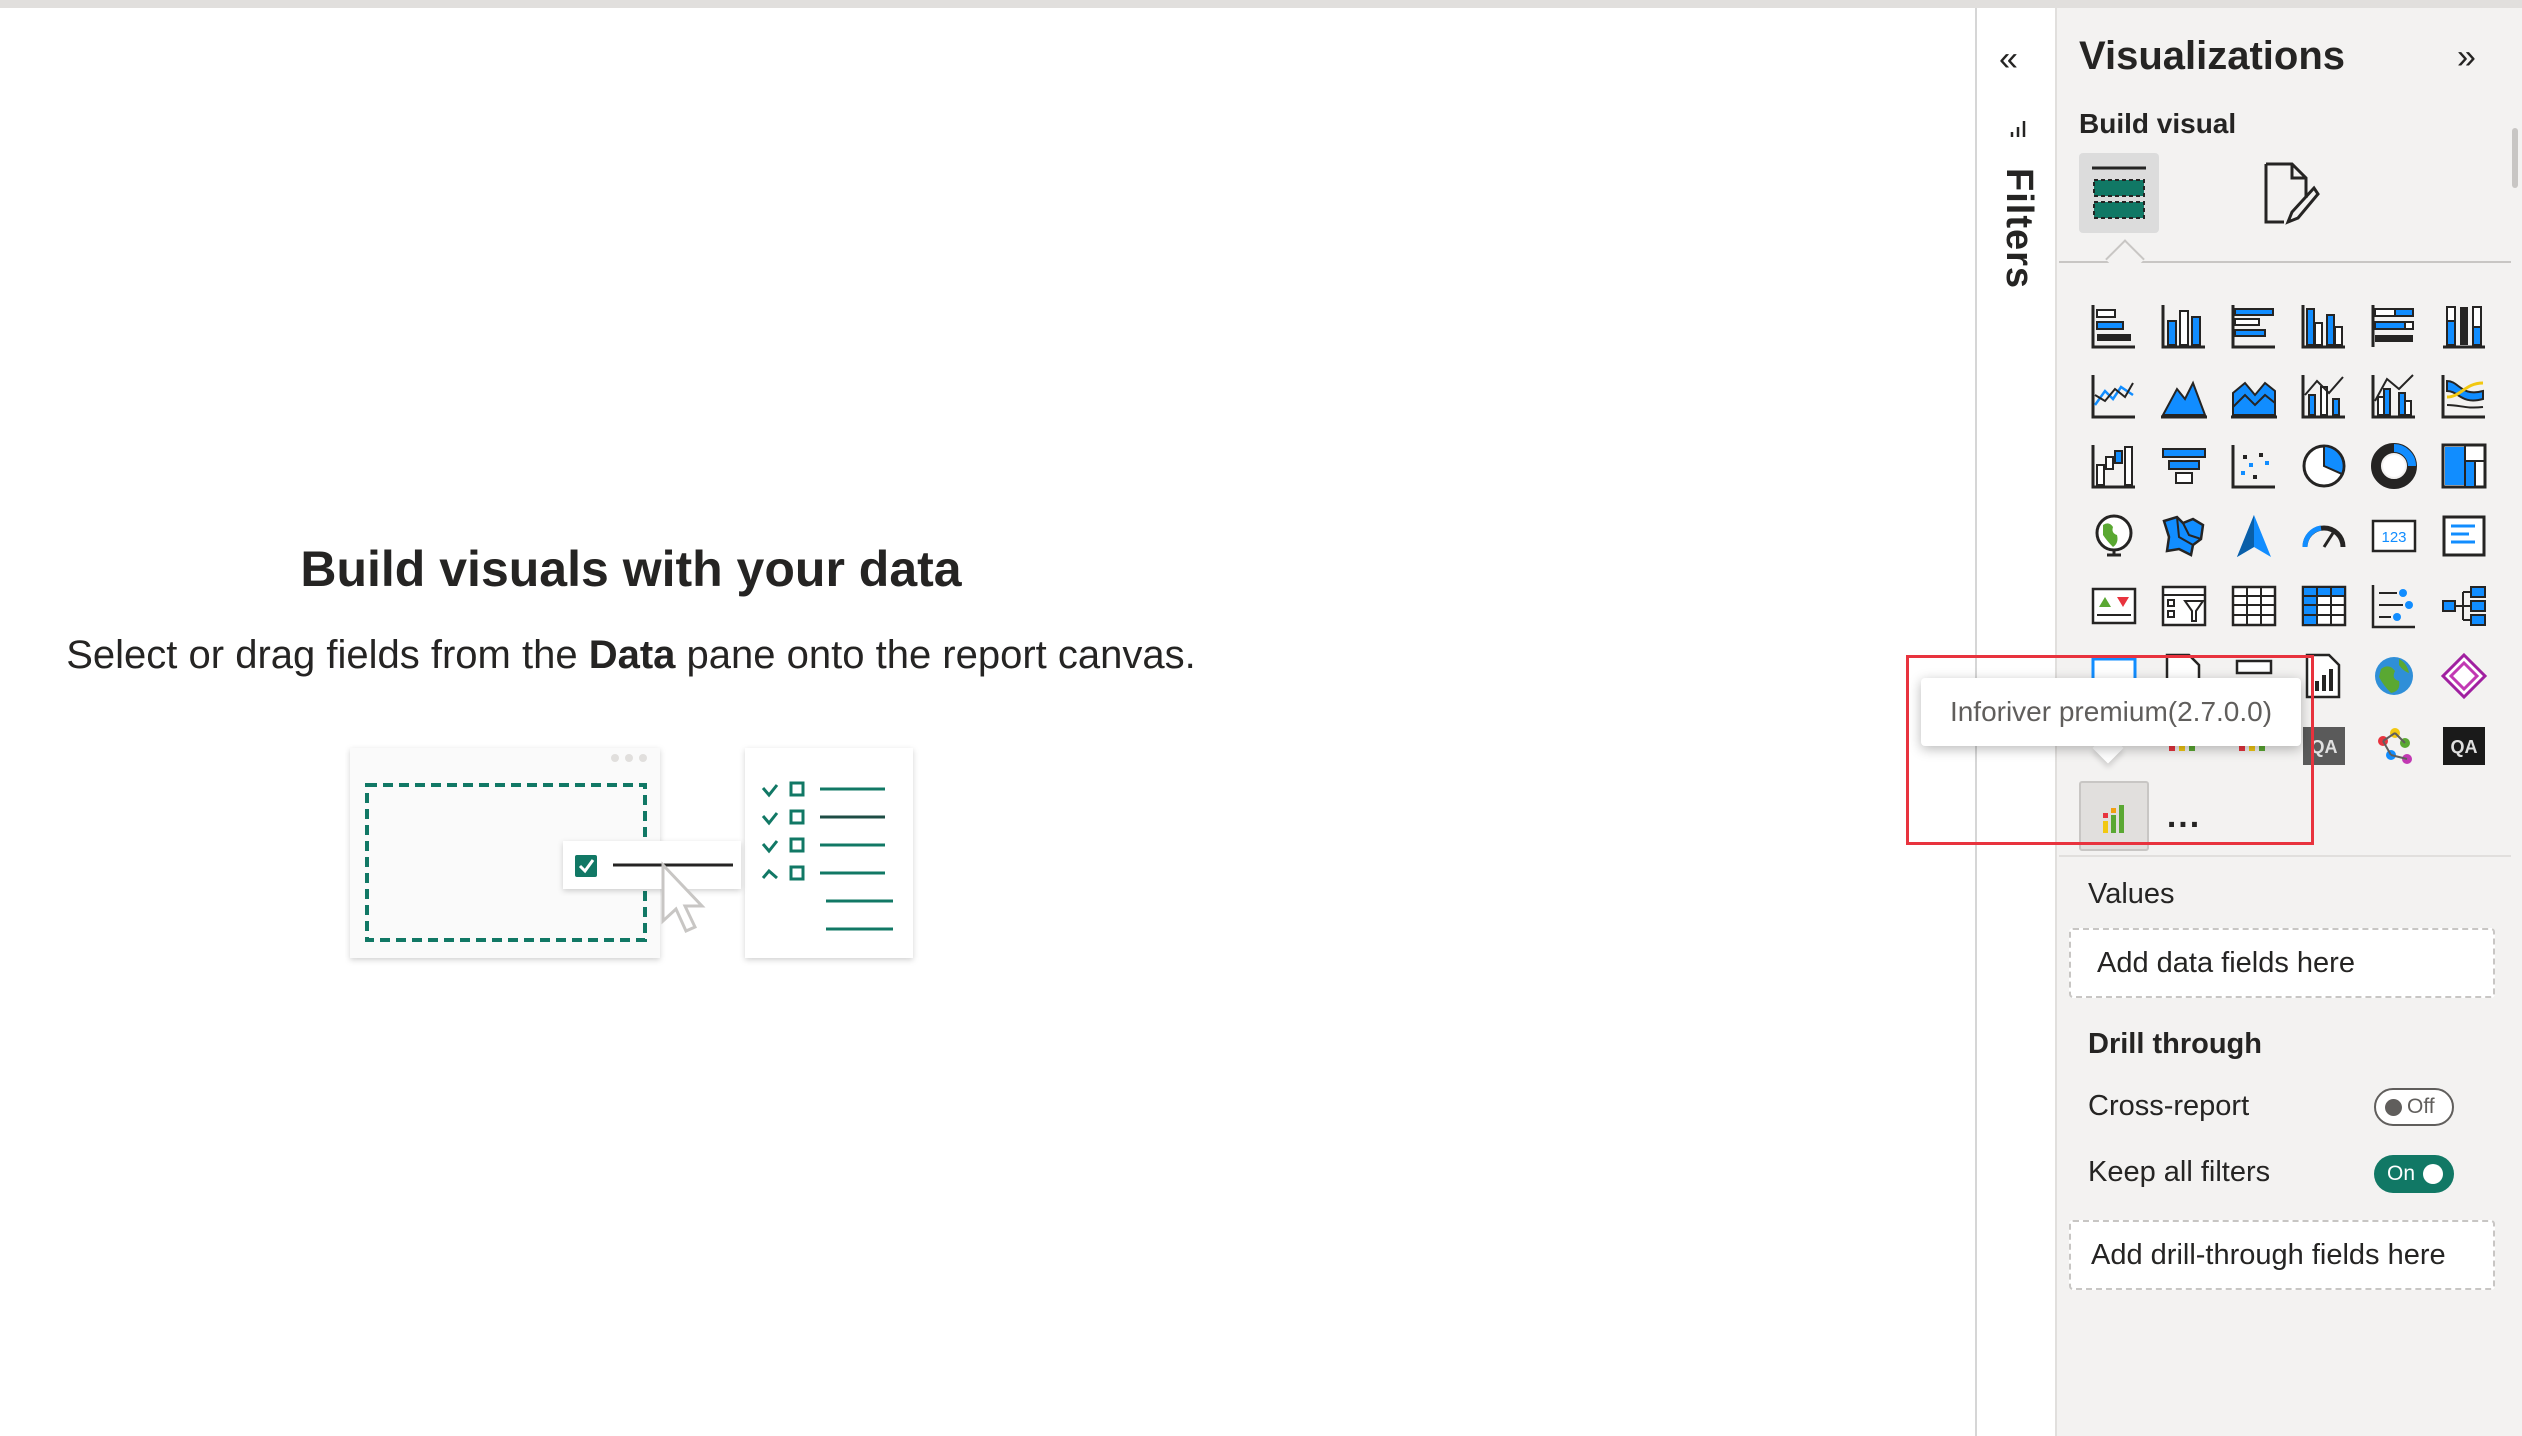  Describe the element at coordinates (2008, 59) in the screenshot. I see `double-chevron-left-icon: «` at that location.